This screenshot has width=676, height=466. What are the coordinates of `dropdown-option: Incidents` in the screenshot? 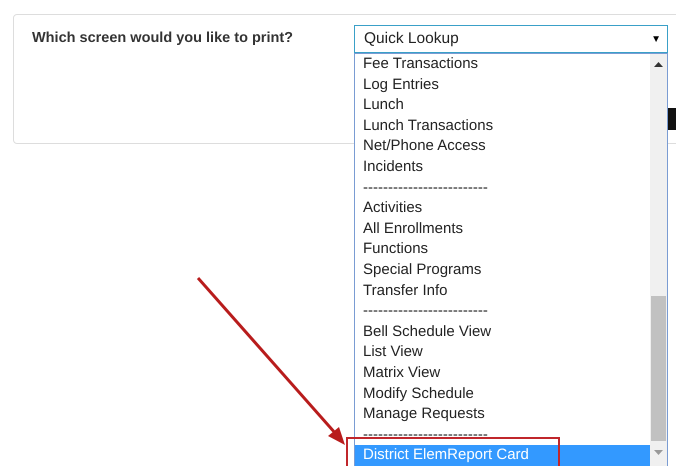 It's located at (502, 167).